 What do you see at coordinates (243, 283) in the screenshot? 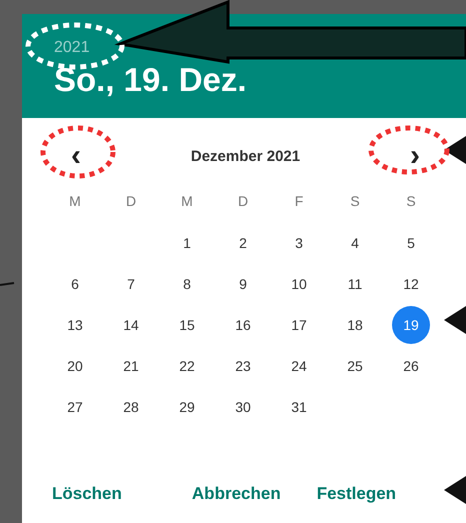
I see `day-button: 9` at bounding box center [243, 283].